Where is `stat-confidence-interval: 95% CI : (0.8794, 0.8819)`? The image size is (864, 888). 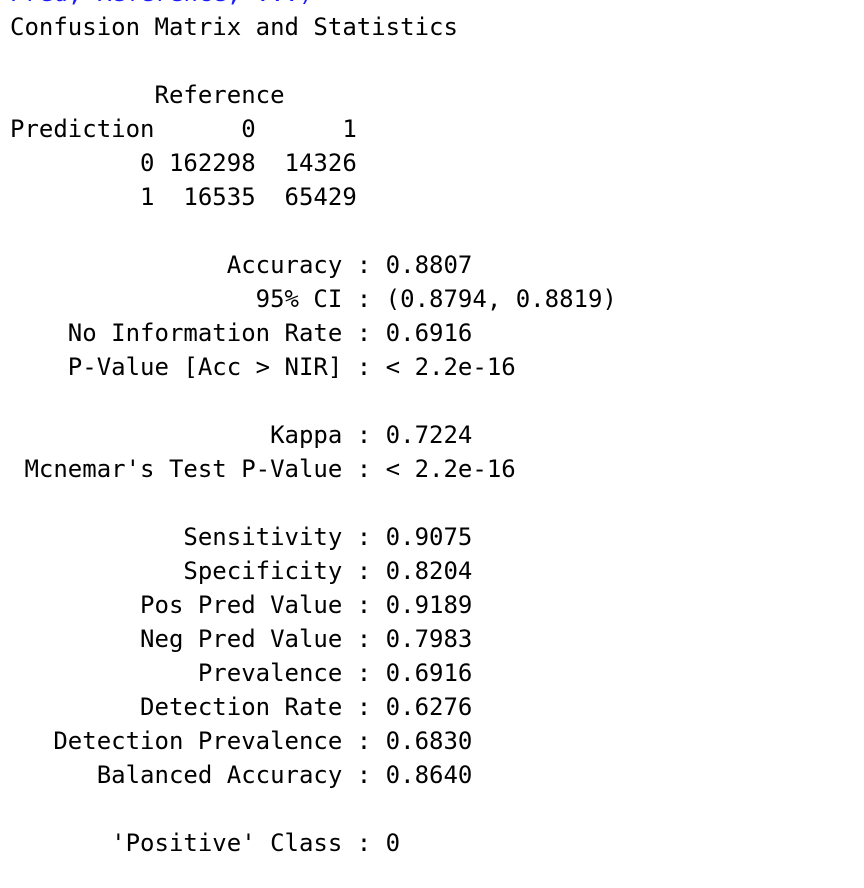 stat-confidence-interval: 95% CI : (0.8794, 0.8819) is located at coordinates (313, 299).